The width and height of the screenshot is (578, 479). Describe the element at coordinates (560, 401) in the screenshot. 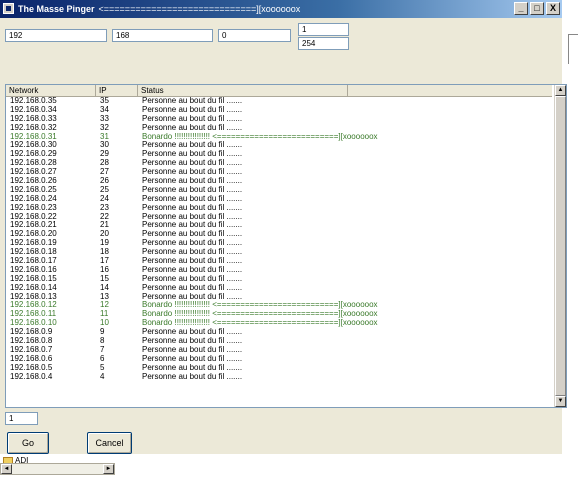

I see `arrow-down-icon: ▼` at that location.